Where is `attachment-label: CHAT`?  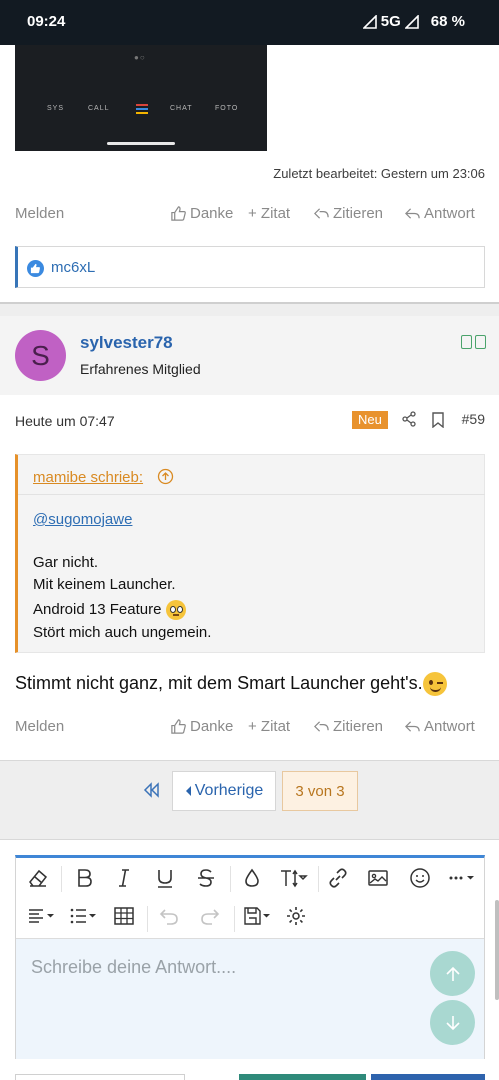 attachment-label: CHAT is located at coordinates (181, 108).